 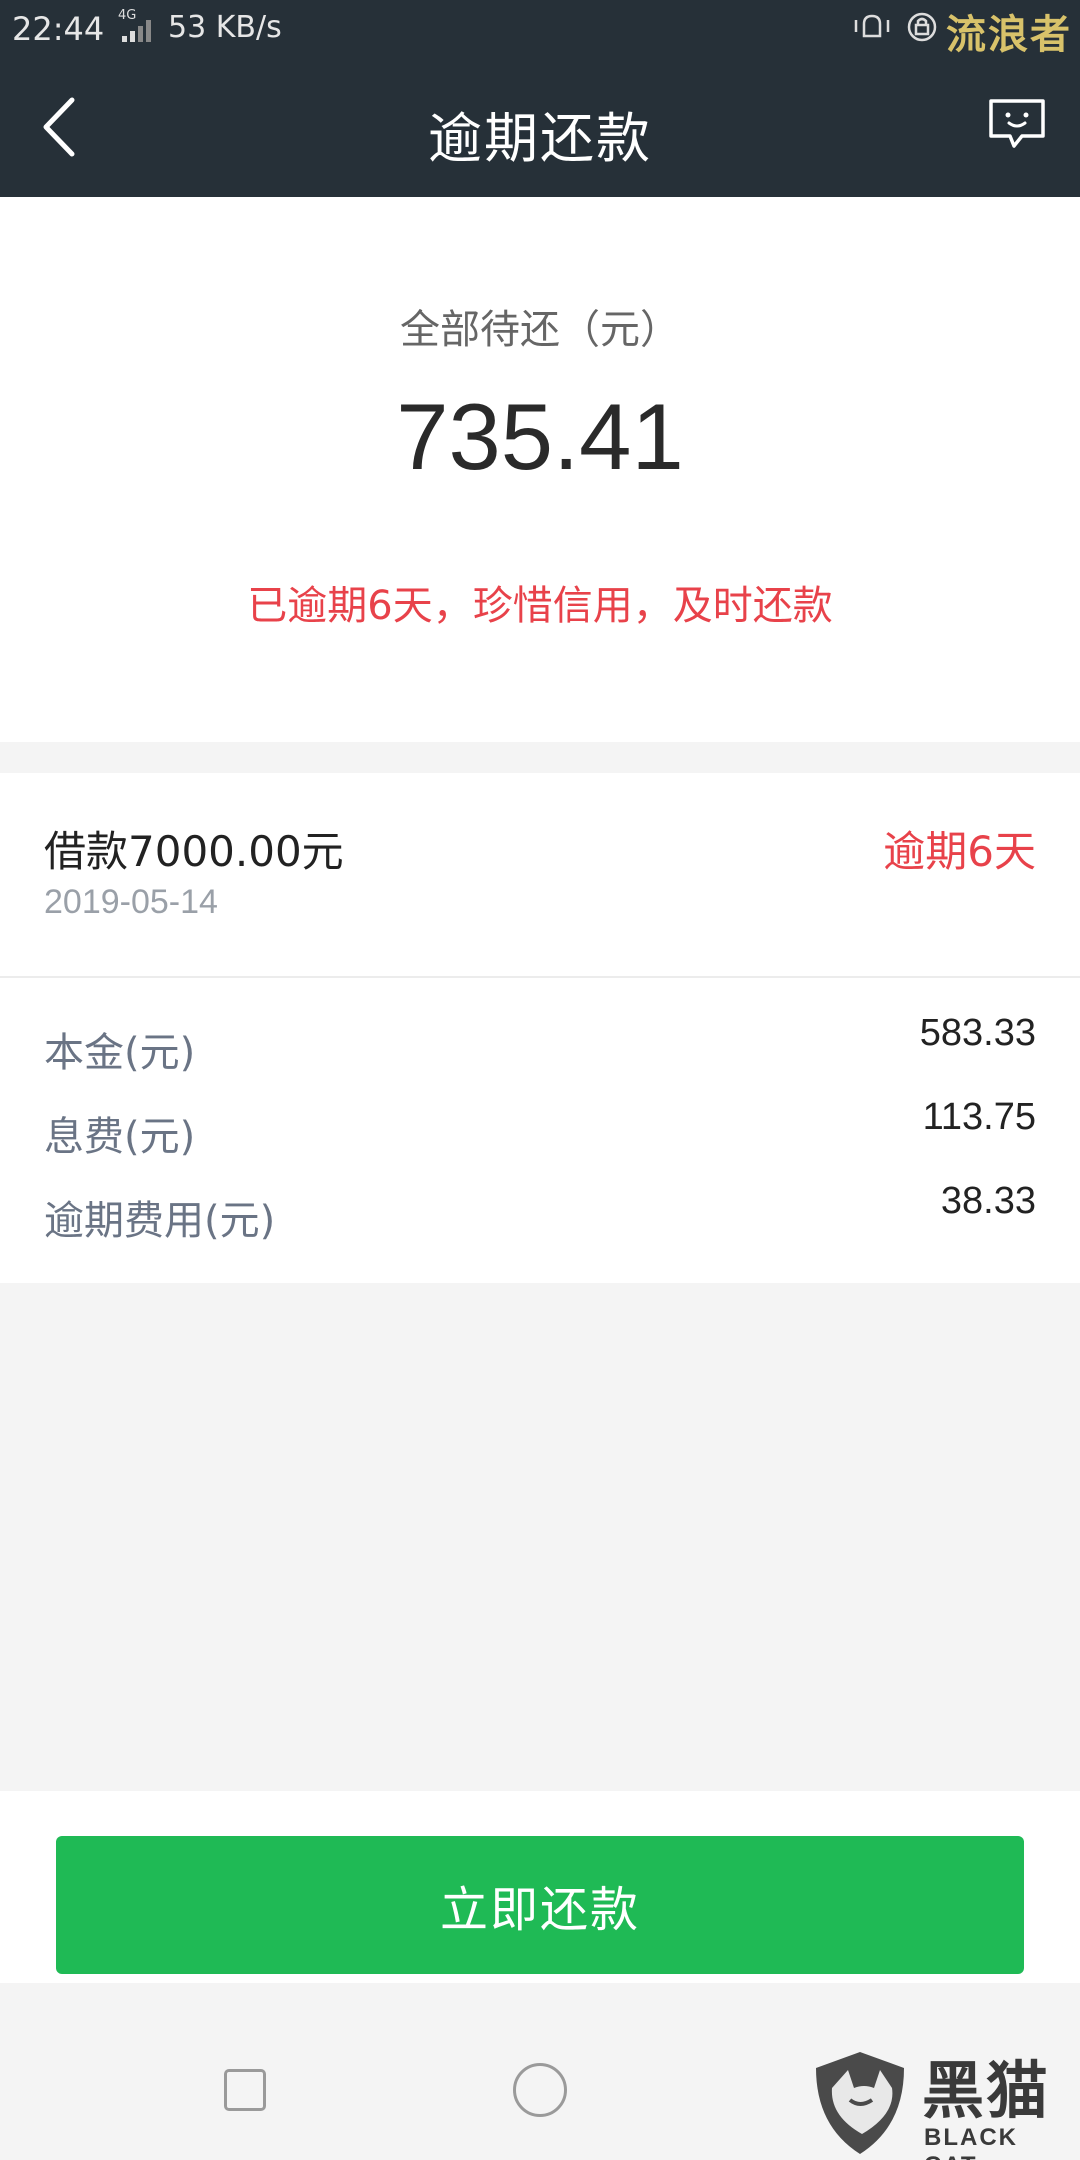 I want to click on total-due-label: 全部待还（元）, so click(x=540, y=330).